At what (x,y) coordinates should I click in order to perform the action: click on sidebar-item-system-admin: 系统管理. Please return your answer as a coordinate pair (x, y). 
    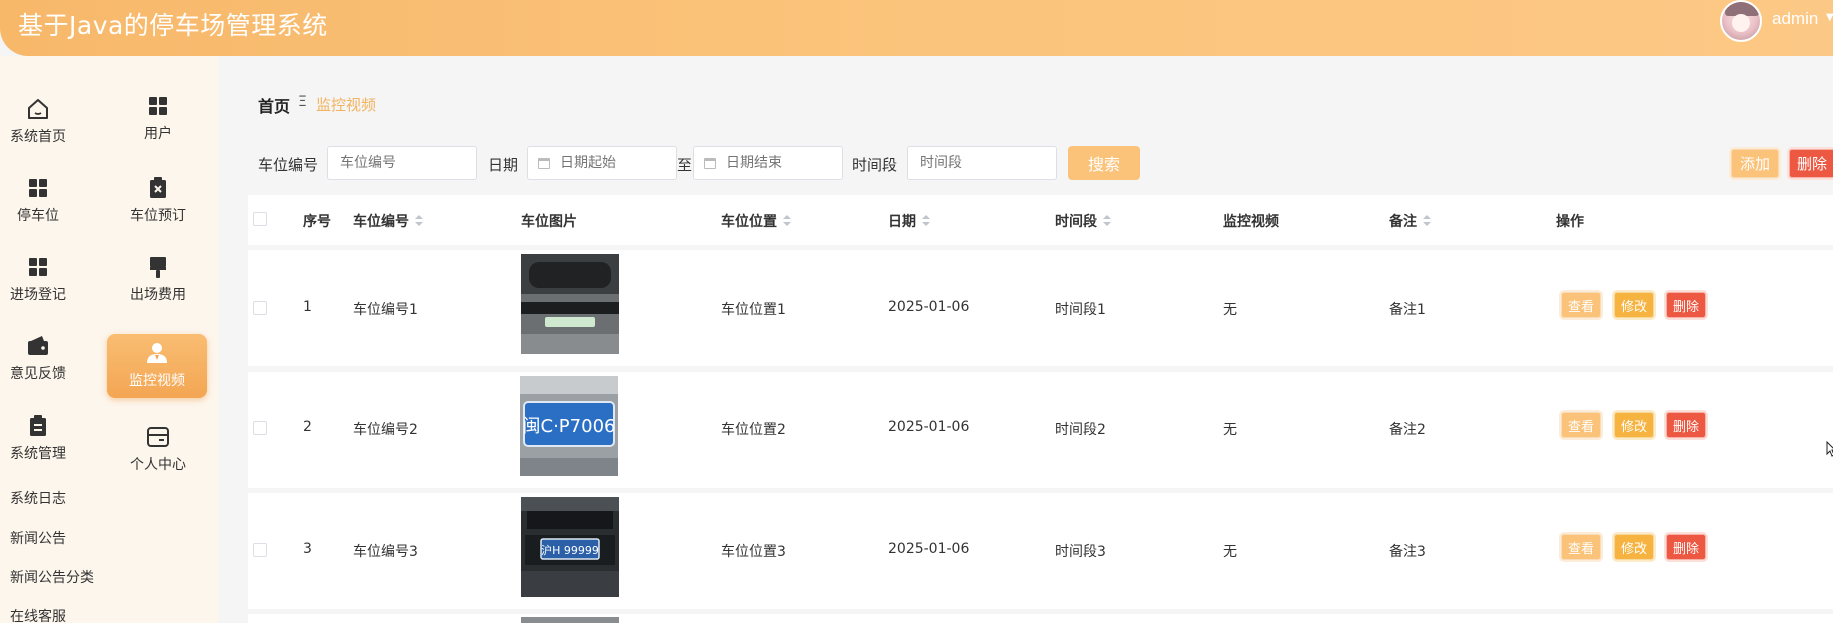
    Looking at the image, I should click on (44, 445).